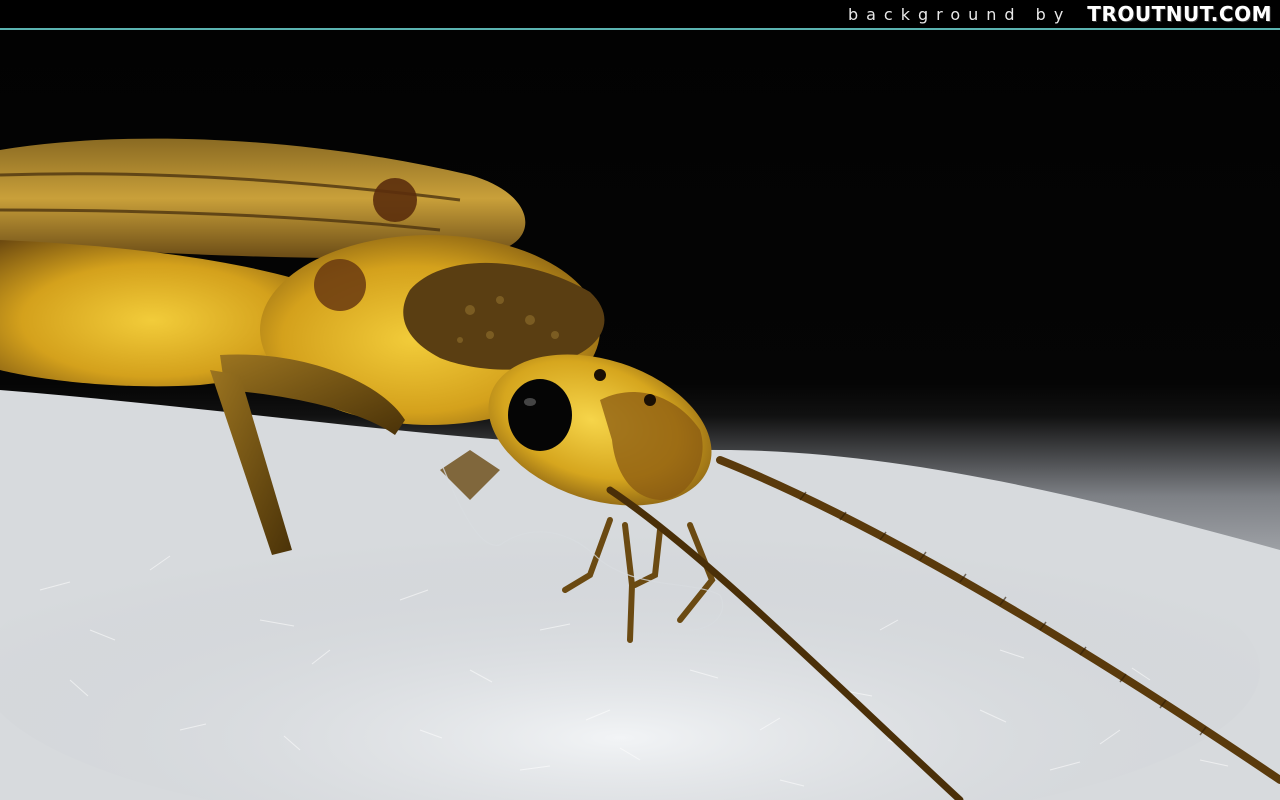 This screenshot has width=1280, height=800. Describe the element at coordinates (540, 415) in the screenshot. I see `compound-eye` at that location.